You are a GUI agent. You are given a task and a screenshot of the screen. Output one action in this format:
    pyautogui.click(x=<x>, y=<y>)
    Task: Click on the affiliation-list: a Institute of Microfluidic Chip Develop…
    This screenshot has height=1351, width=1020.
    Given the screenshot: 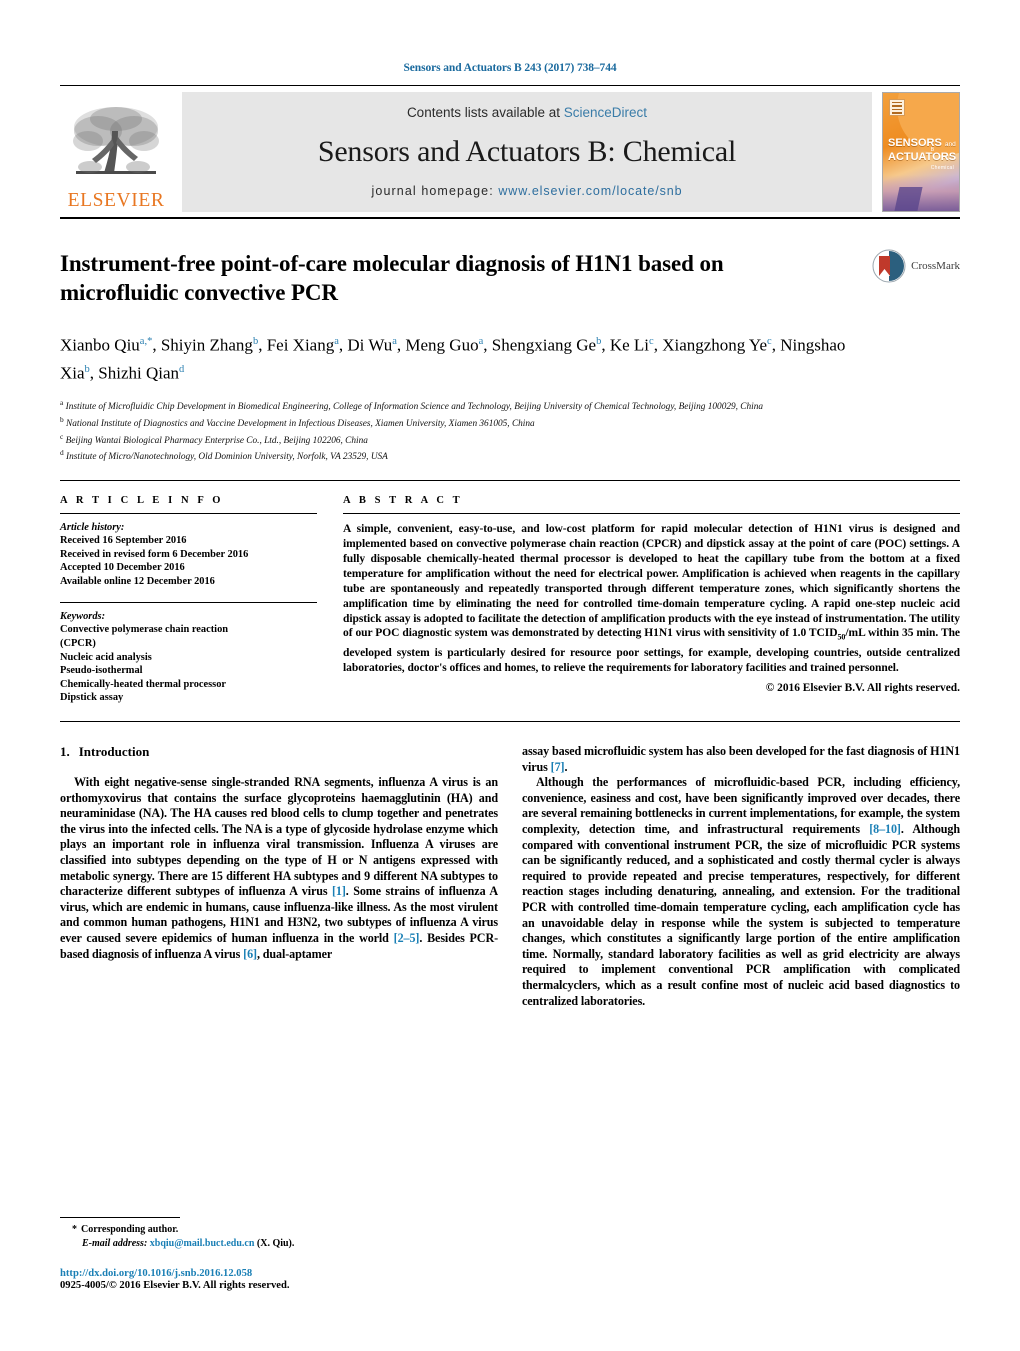 What is the action you would take?
    pyautogui.click(x=480, y=430)
    